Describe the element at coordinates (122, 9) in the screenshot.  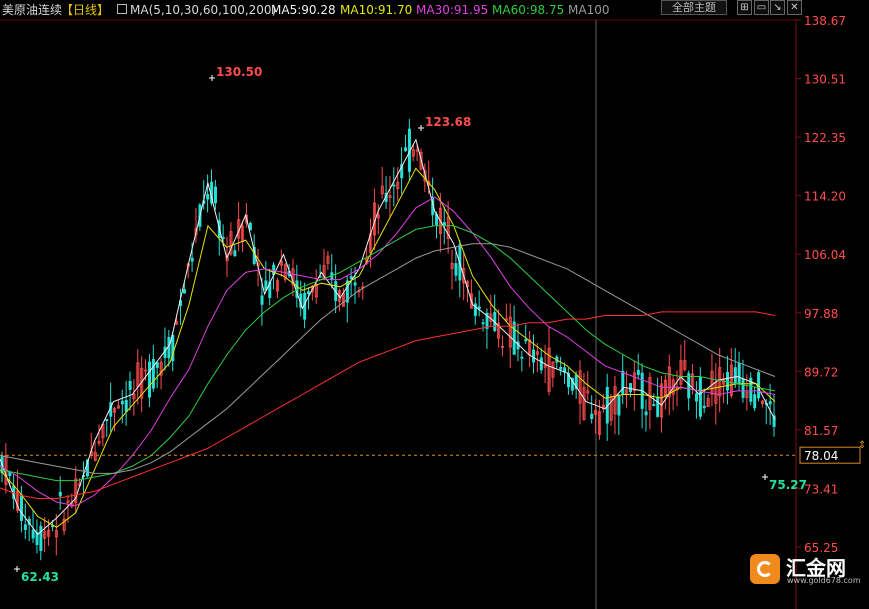
I see `indicator-icon` at that location.